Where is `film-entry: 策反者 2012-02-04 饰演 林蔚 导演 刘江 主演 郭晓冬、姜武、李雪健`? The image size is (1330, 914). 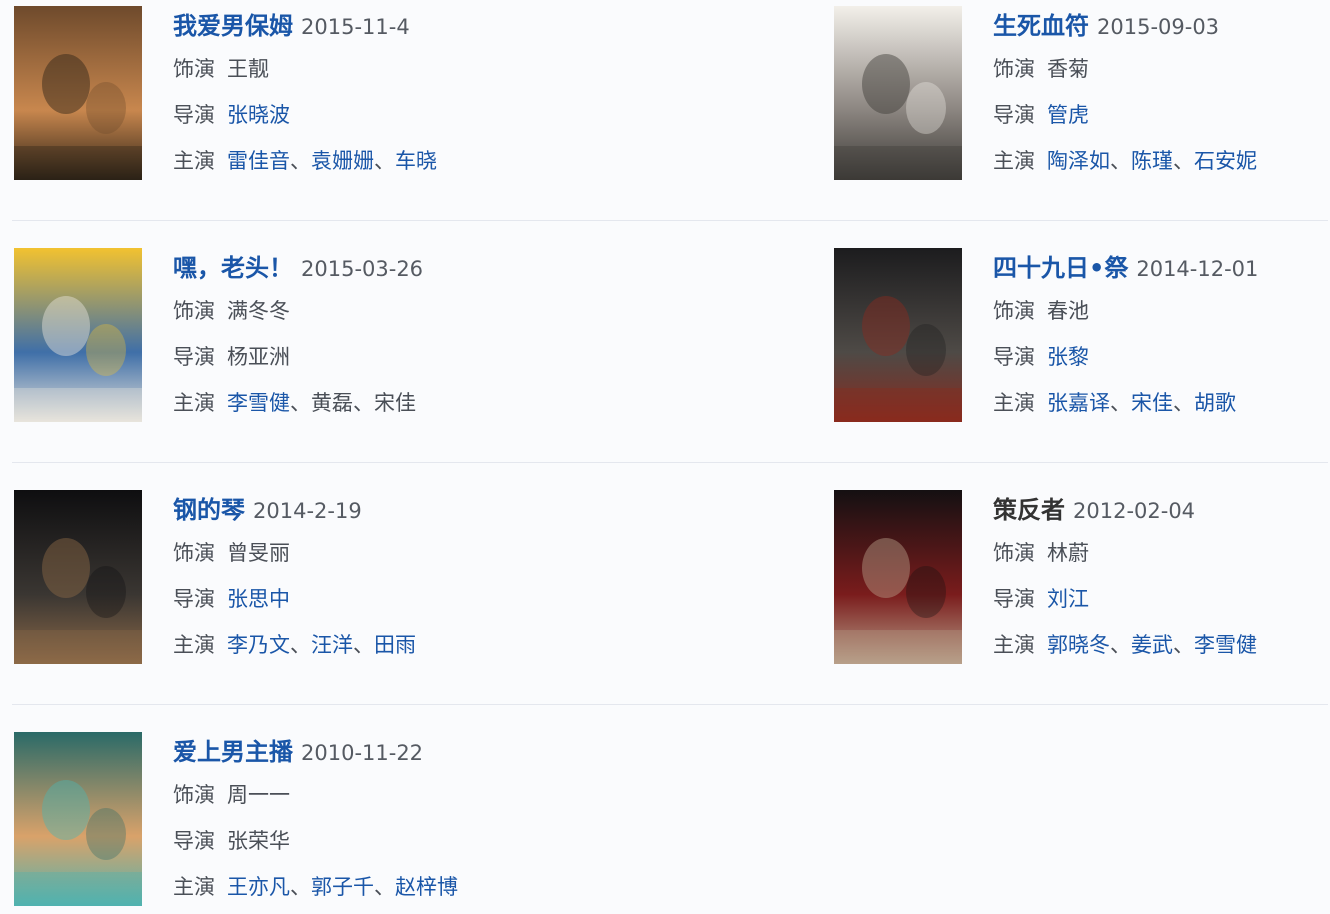 film-entry: 策反者 2012-02-04 饰演 林蔚 导演 刘江 主演 郭晓冬、姜武、李雪健 is located at coordinates (1082, 580).